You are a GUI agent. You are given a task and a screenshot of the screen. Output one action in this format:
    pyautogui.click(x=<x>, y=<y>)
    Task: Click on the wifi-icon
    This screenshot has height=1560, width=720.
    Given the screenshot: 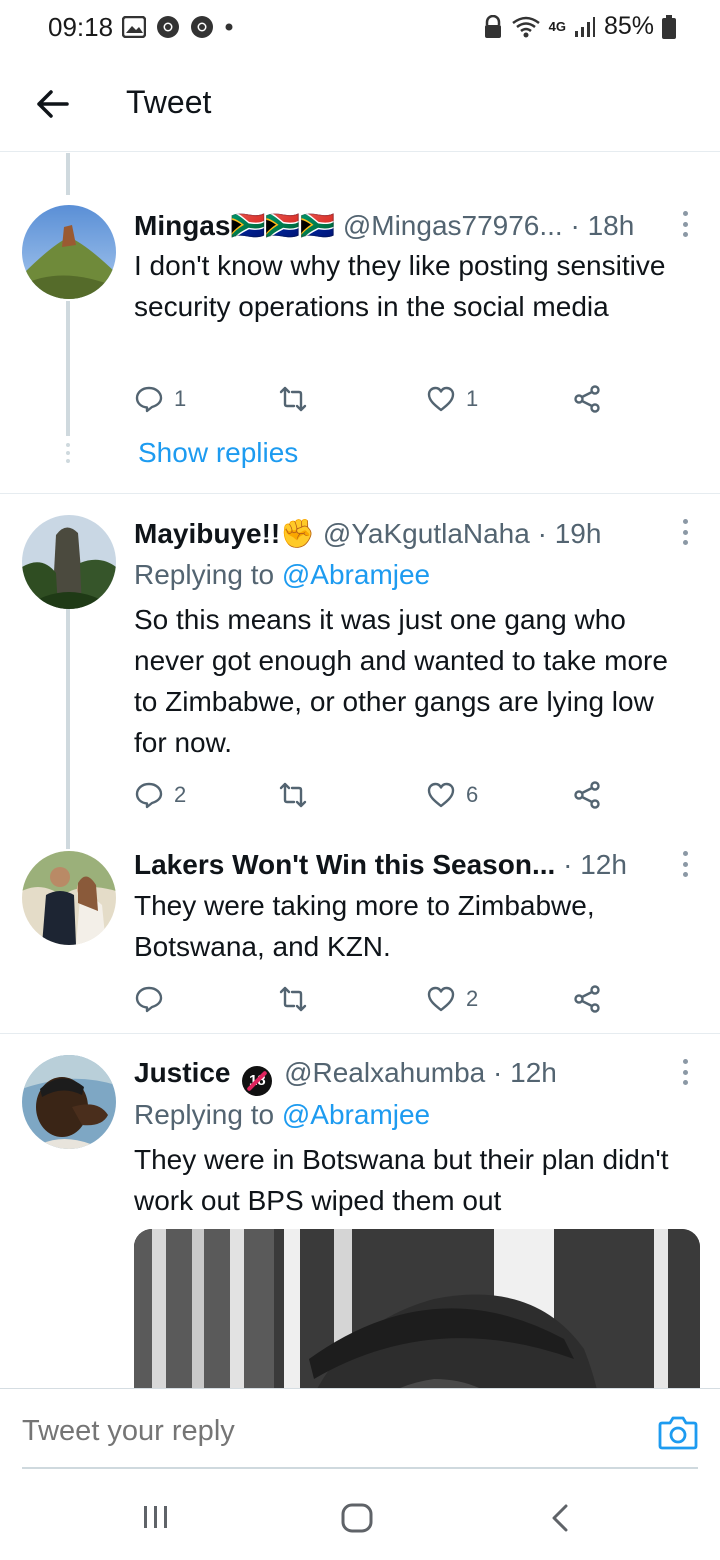 What is the action you would take?
    pyautogui.click(x=525, y=26)
    